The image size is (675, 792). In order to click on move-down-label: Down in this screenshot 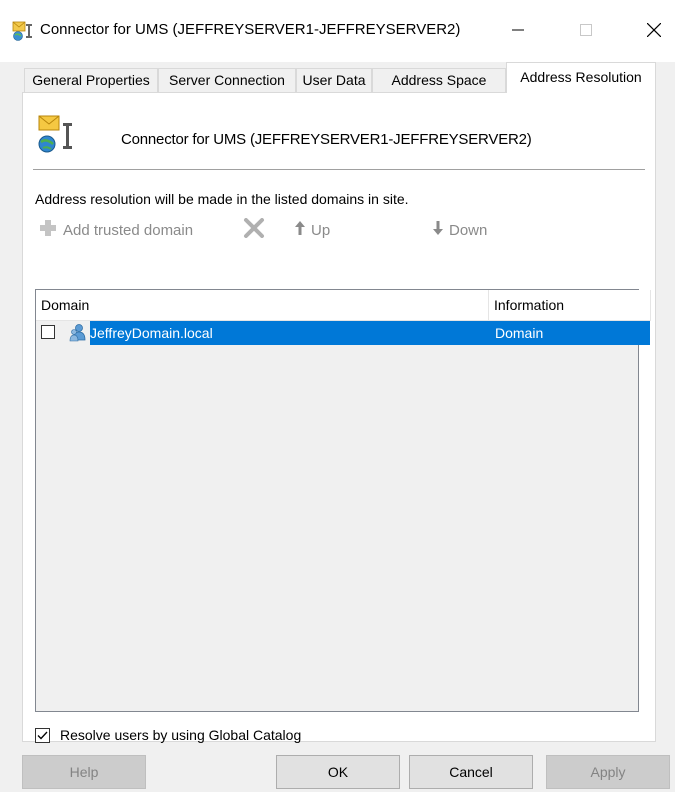, I will do `click(468, 230)`.